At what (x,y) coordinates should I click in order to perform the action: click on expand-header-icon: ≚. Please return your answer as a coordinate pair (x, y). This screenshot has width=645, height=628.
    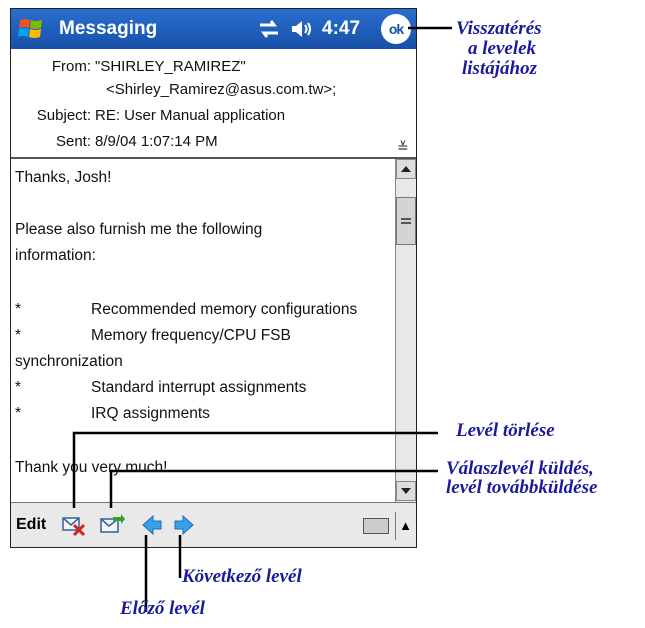
    Looking at the image, I should click on (403, 147).